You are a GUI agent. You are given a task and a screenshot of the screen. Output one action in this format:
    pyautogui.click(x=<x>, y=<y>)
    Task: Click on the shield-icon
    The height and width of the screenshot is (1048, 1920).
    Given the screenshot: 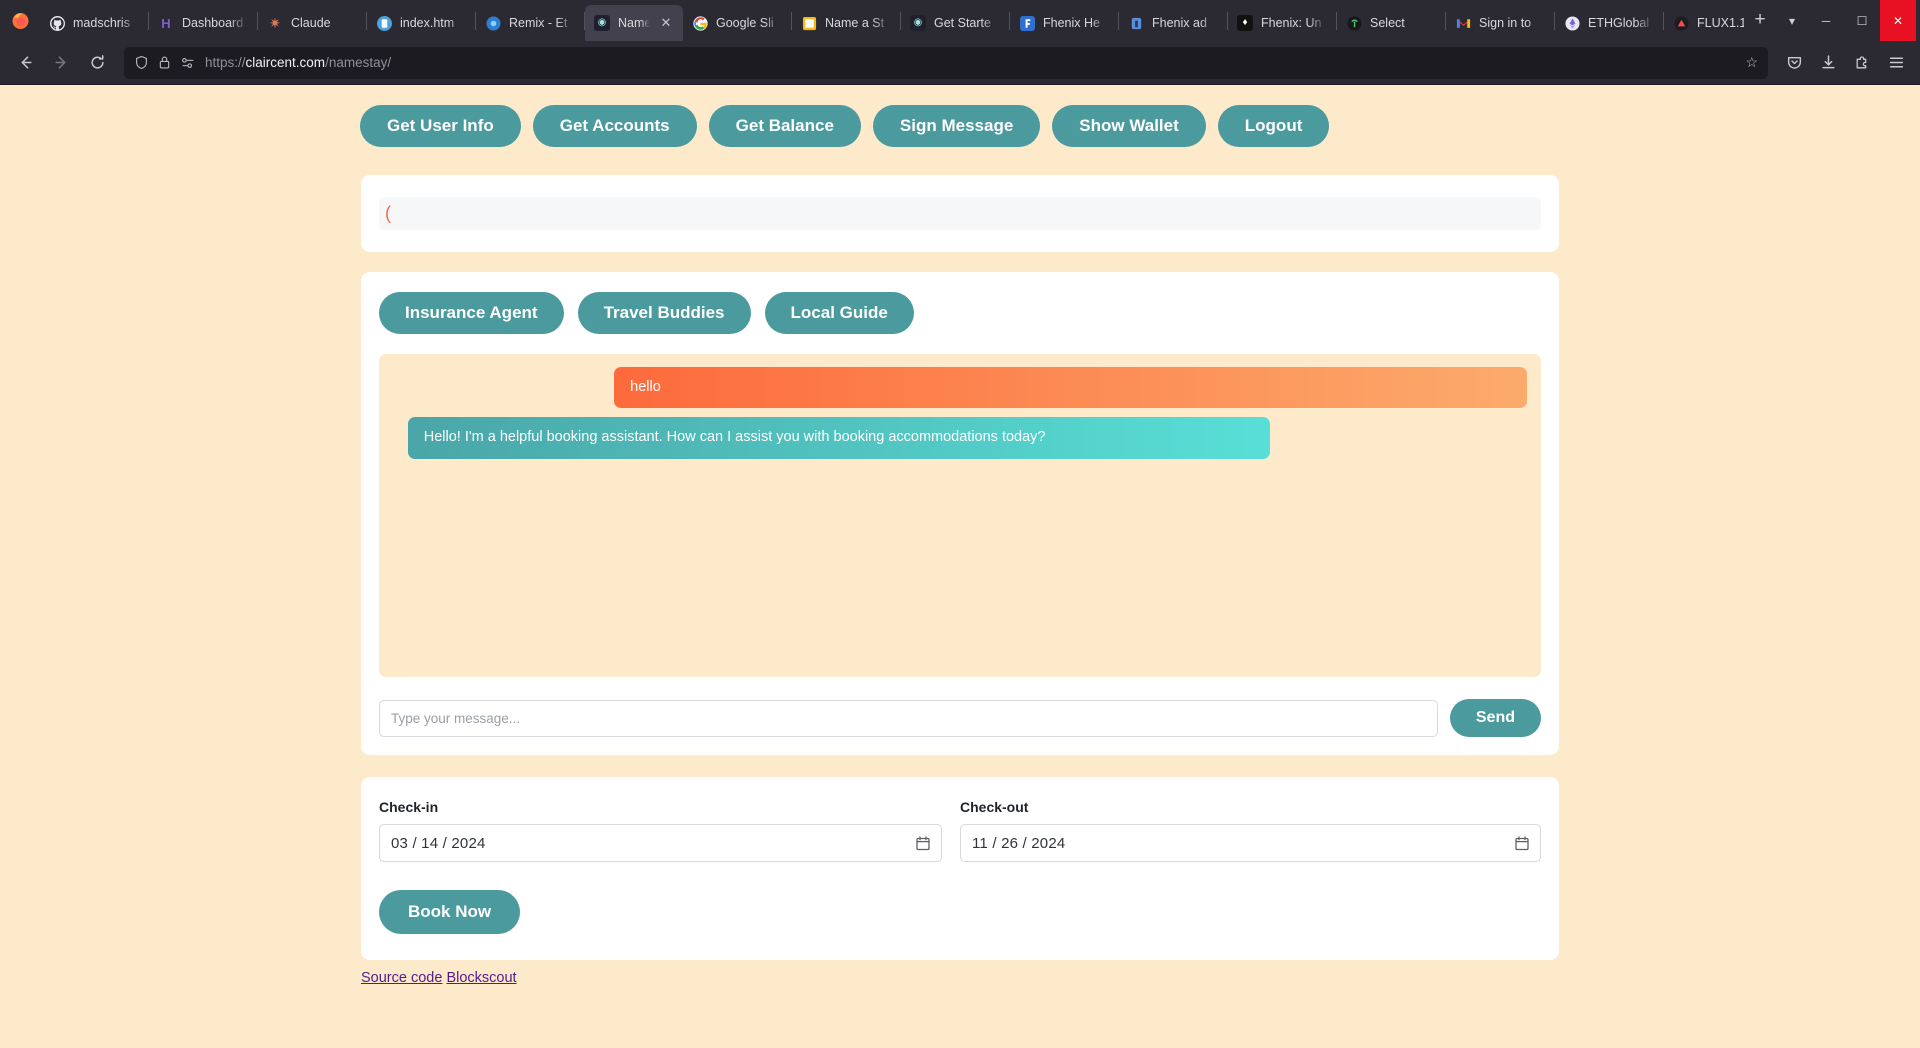 What is the action you would take?
    pyautogui.click(x=141, y=62)
    